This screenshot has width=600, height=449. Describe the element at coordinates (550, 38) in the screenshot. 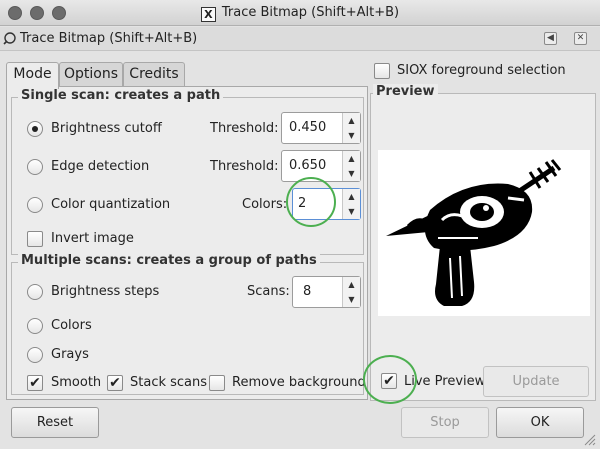

I see `iconify-panel-icon: ◀` at that location.